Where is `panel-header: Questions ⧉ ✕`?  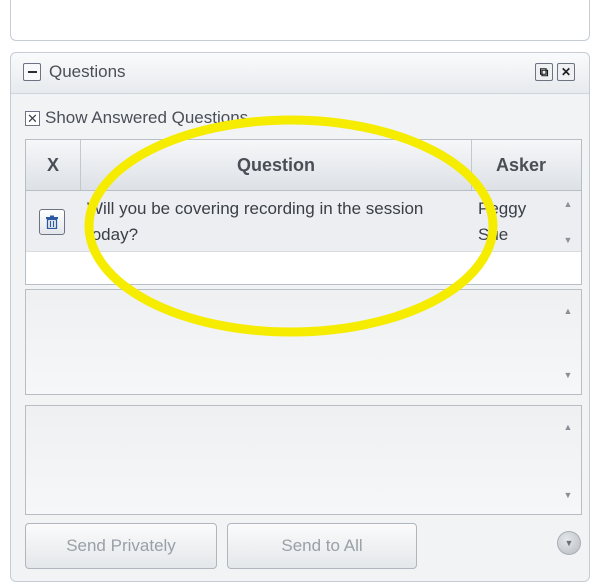 panel-header: Questions ⧉ ✕ is located at coordinates (300, 73).